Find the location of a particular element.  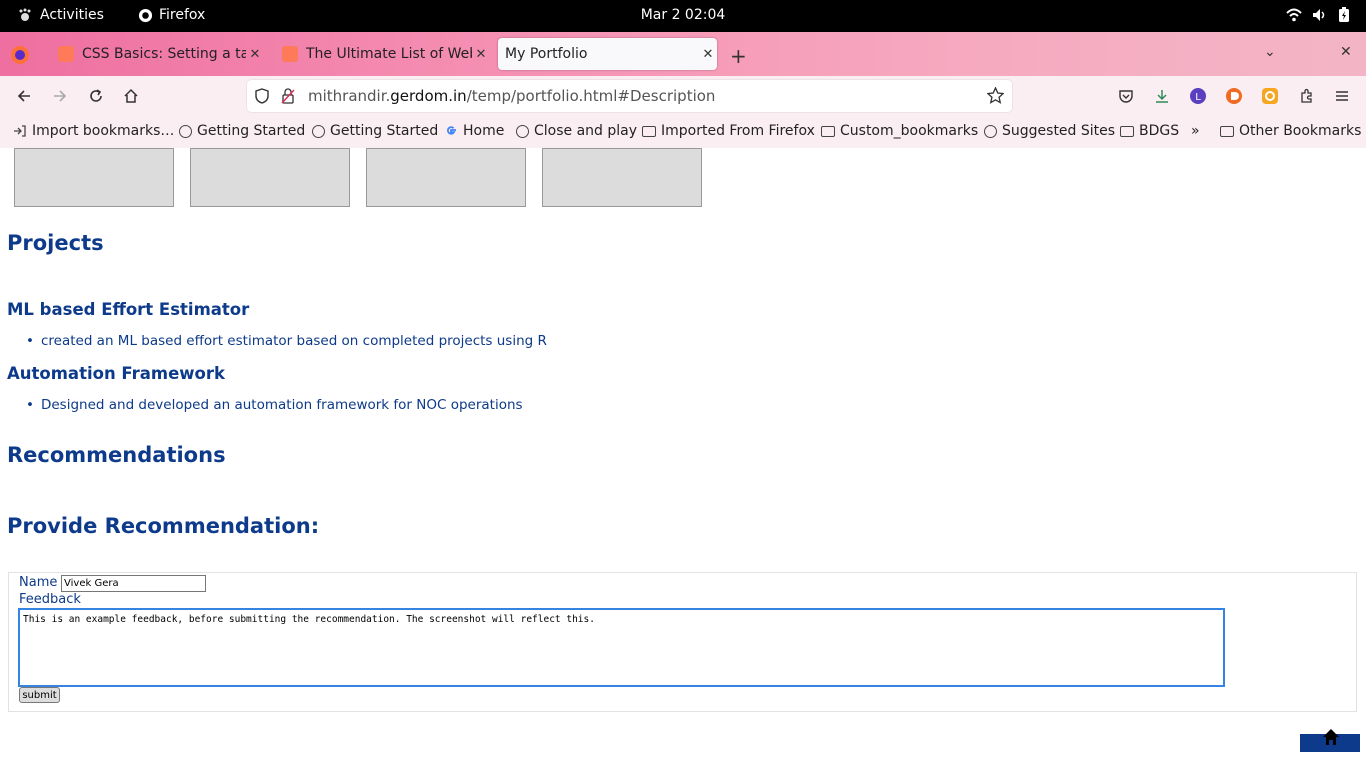

bookmark-getting-started-2: Getting Started is located at coordinates (375, 131).